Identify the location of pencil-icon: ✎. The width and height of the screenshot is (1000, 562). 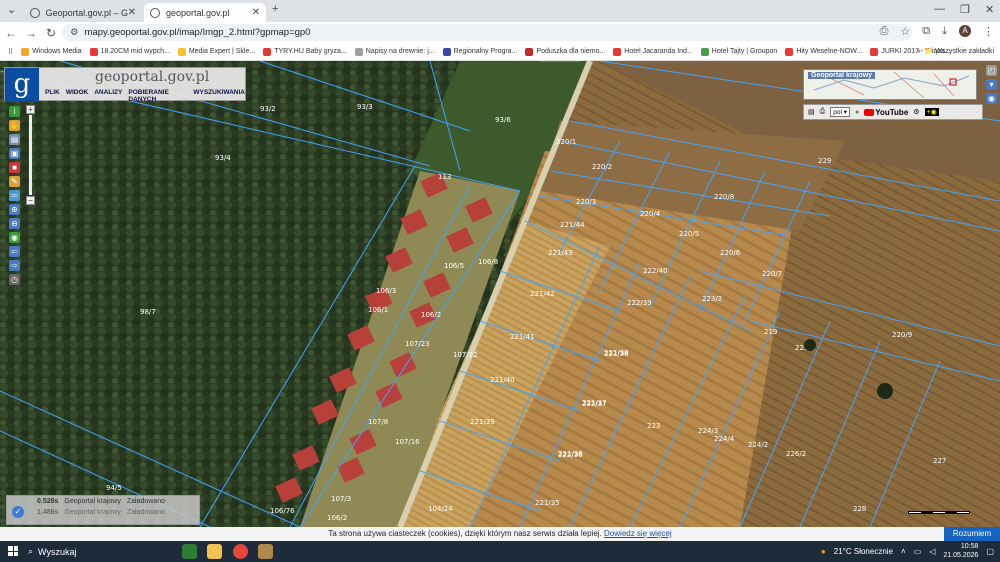
(14, 181).